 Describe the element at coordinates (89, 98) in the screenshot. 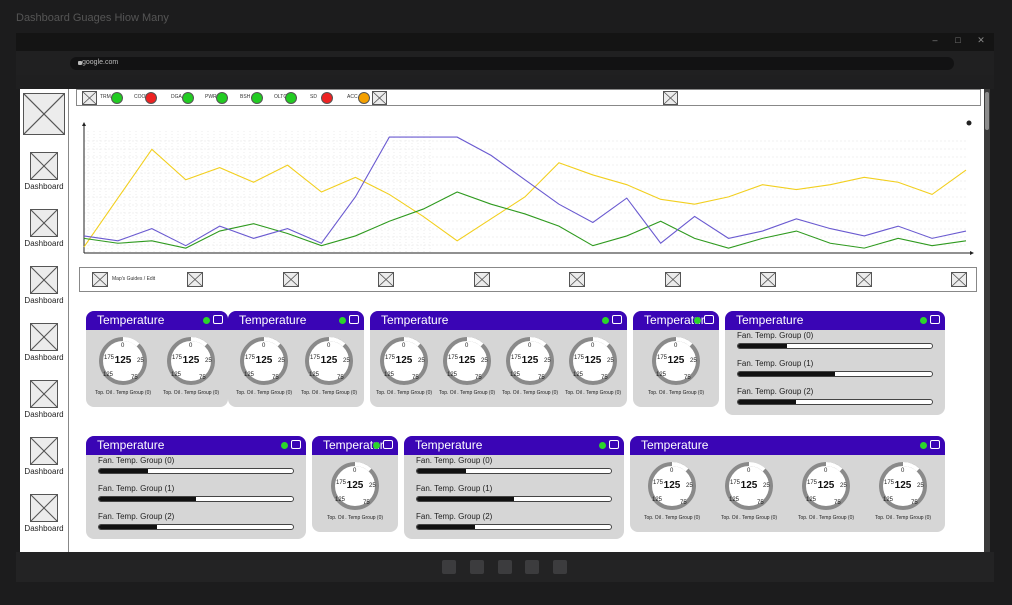

I see `status-image` at that location.